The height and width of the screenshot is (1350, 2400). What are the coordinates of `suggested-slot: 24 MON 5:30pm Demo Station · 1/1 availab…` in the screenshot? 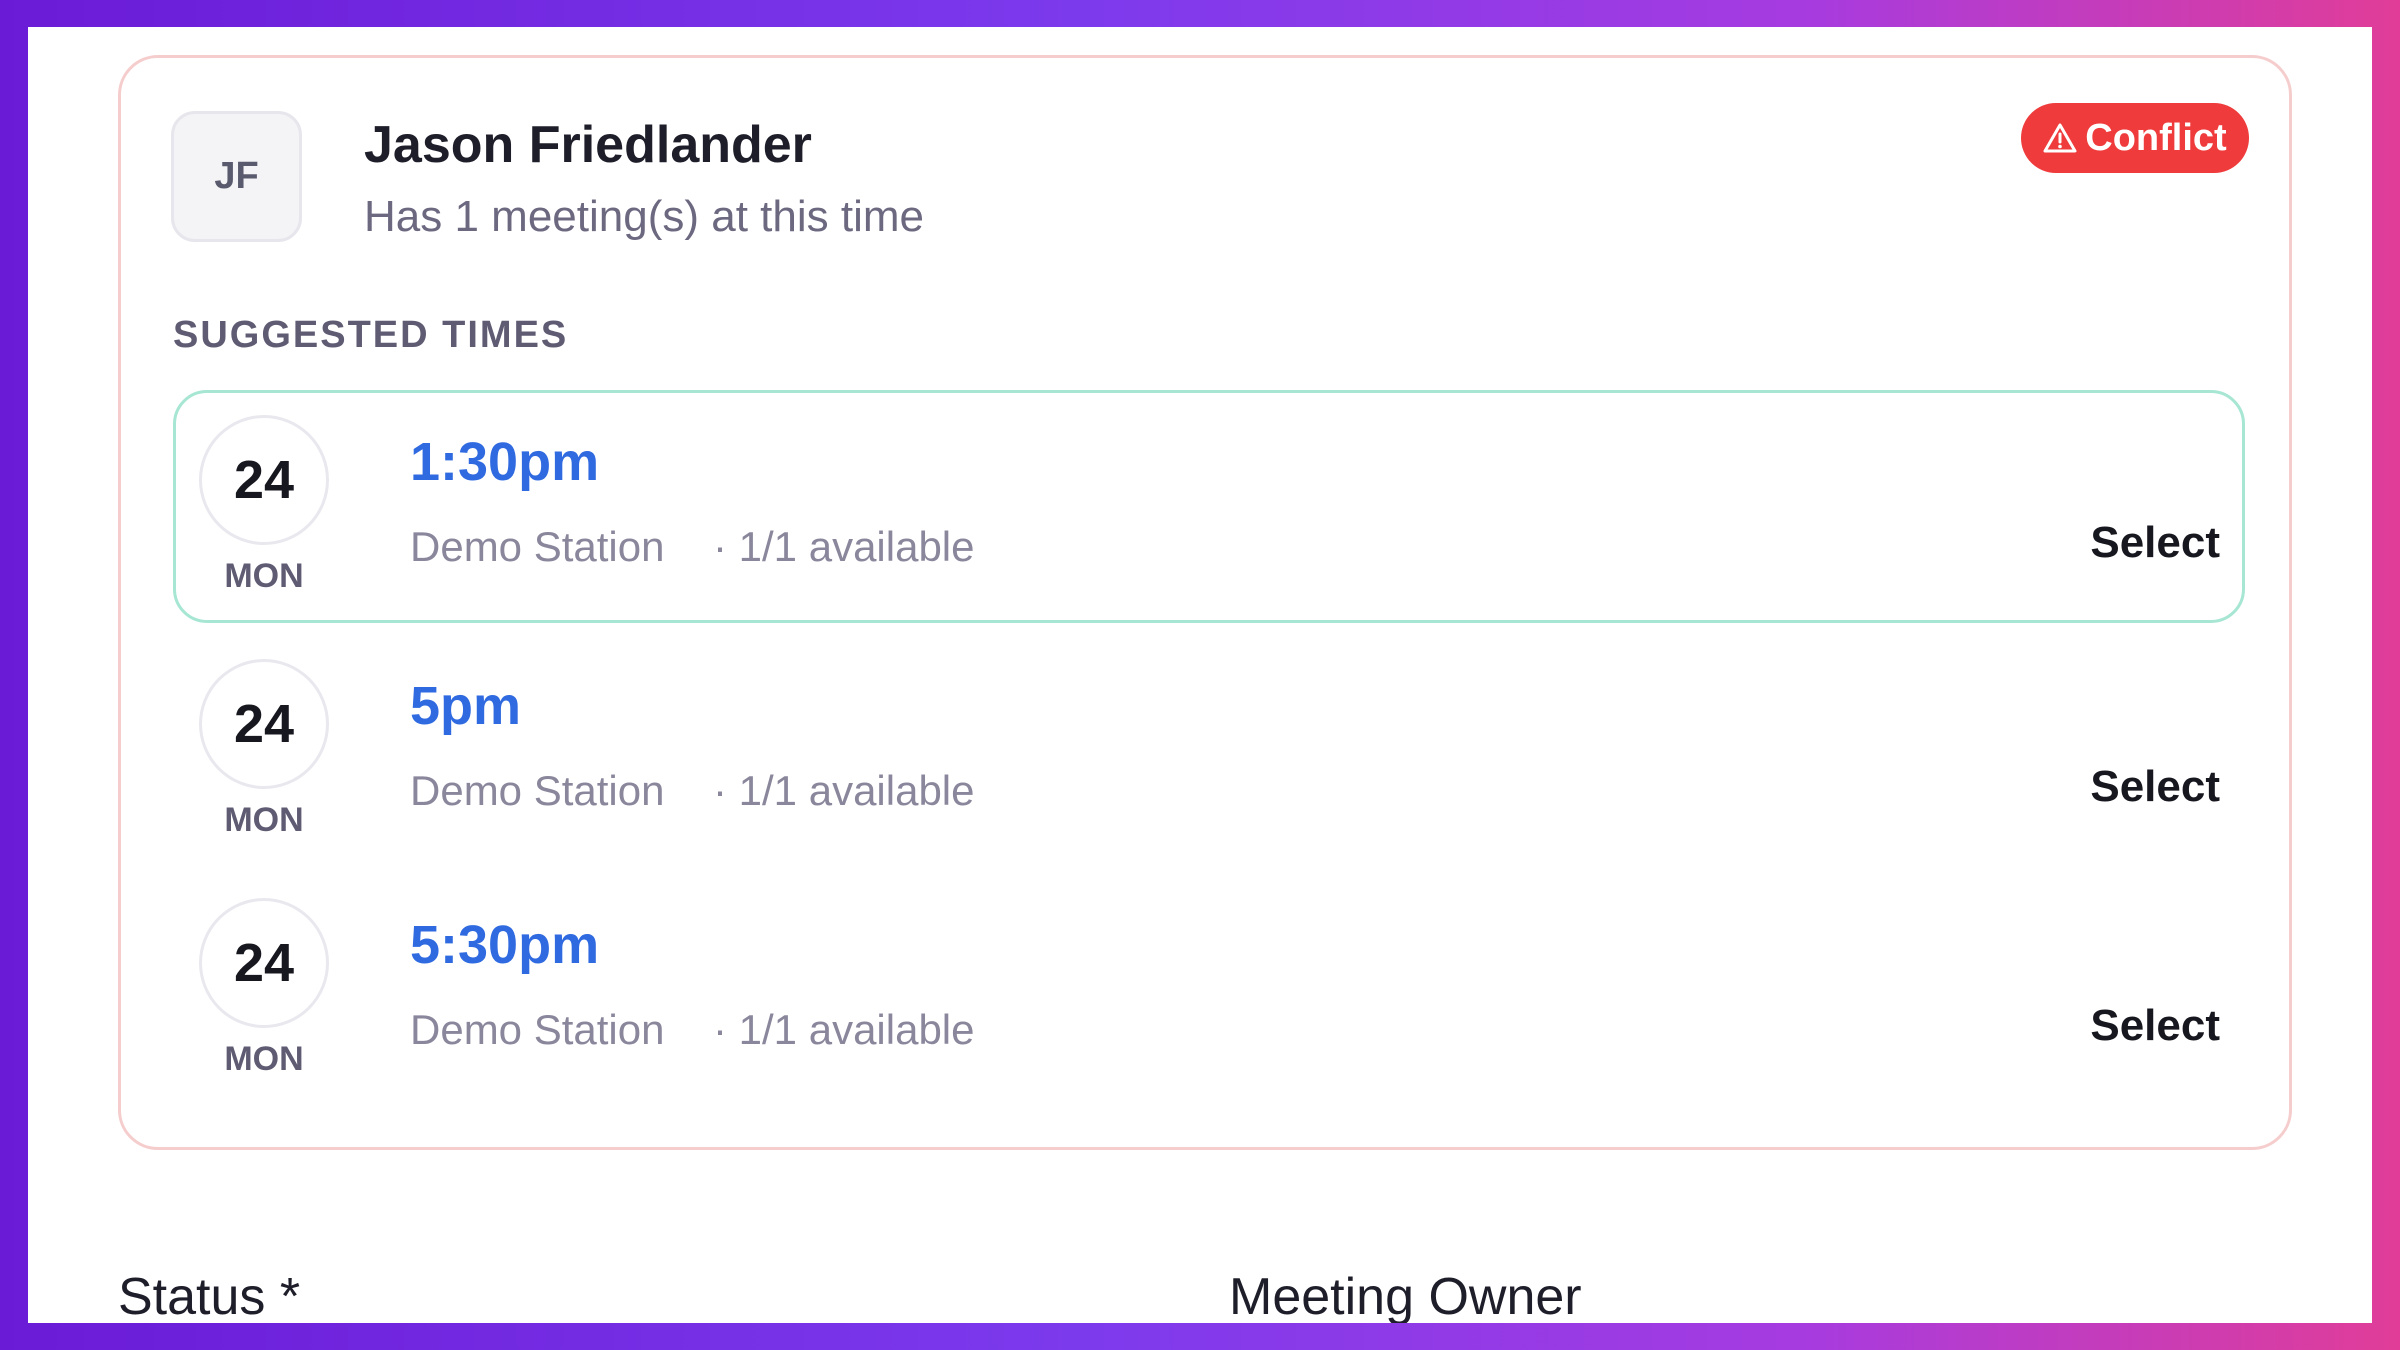 It's located at (1209, 989).